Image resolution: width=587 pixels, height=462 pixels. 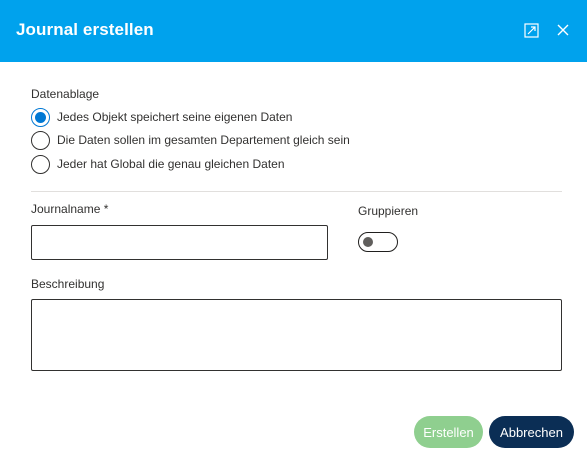 I want to click on description-label: Beschreibung, so click(x=68, y=284).